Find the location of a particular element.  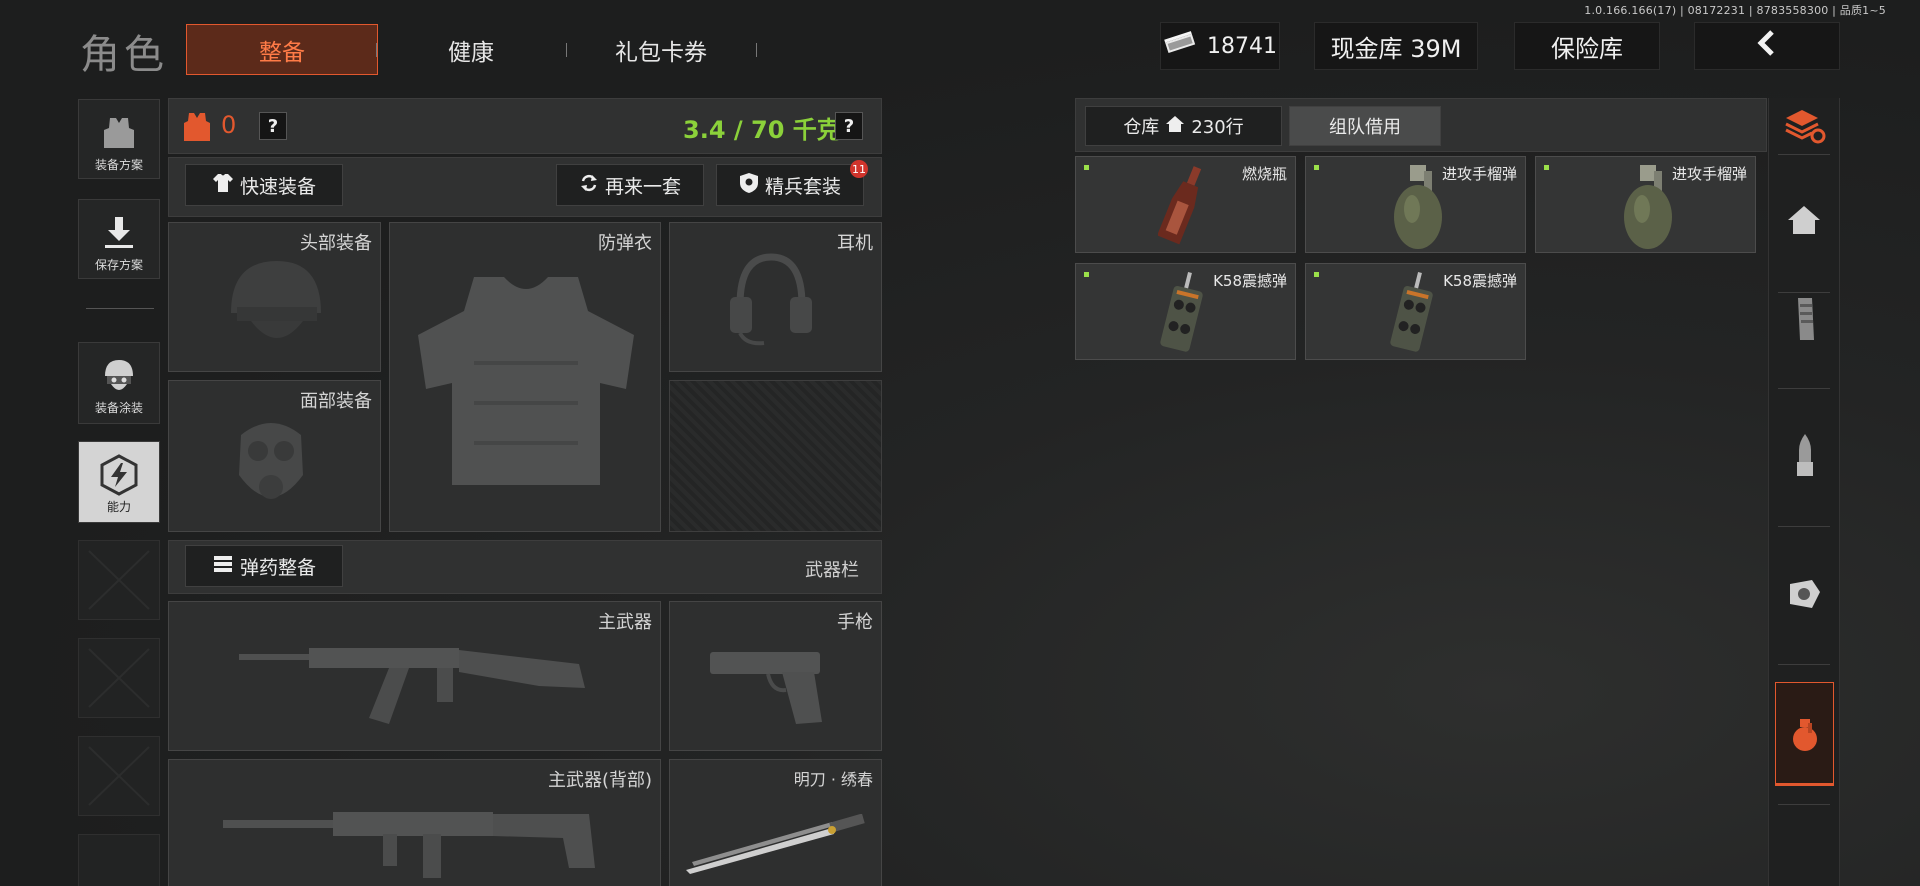

face-gear-slot: 面部装备 is located at coordinates (274, 456).